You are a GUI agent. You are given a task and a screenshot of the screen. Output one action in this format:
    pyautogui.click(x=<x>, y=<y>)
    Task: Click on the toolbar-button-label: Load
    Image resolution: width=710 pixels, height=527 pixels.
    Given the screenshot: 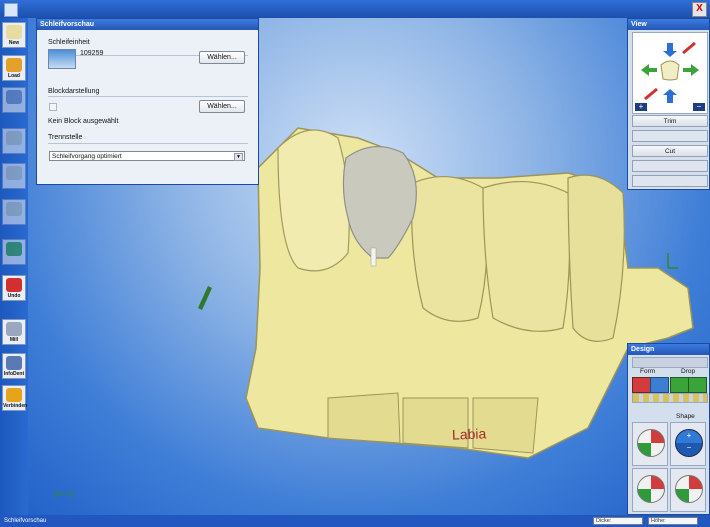 What is the action you would take?
    pyautogui.click(x=14, y=76)
    